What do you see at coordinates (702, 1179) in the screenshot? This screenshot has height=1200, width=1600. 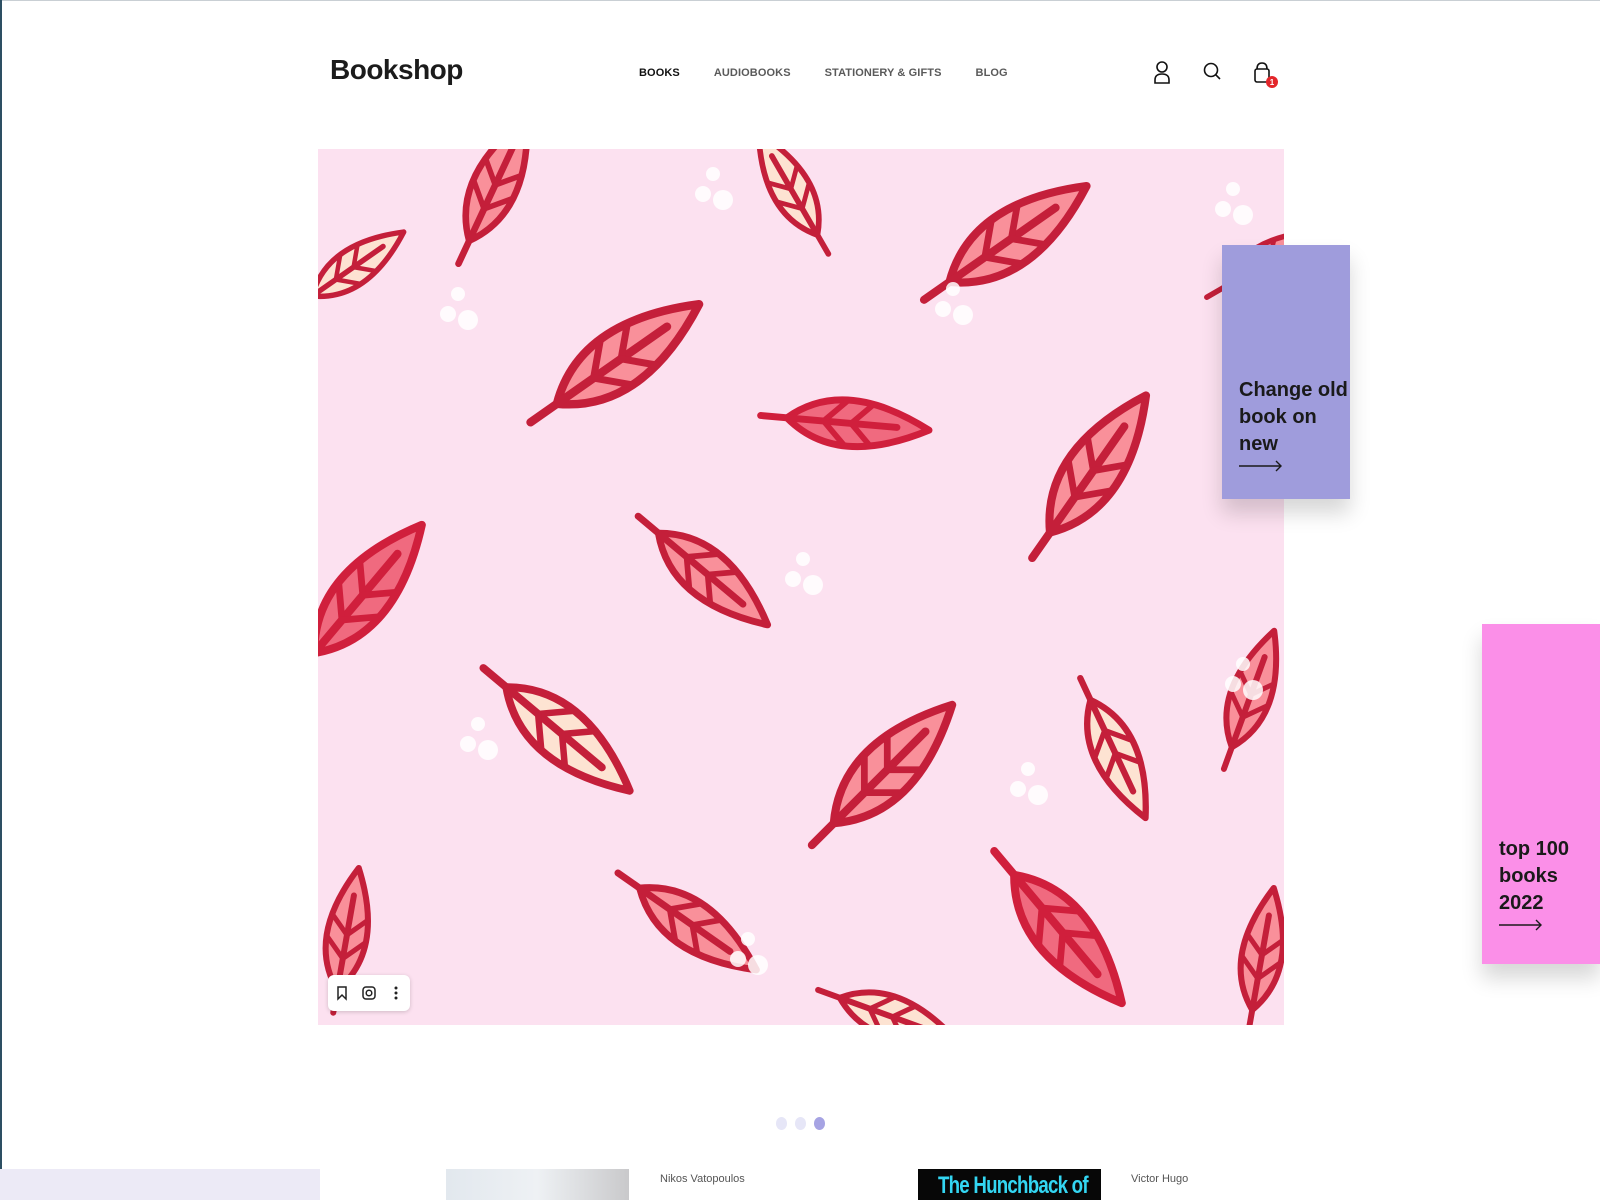 I see `book-author: Nikos Vatopoulos` at bounding box center [702, 1179].